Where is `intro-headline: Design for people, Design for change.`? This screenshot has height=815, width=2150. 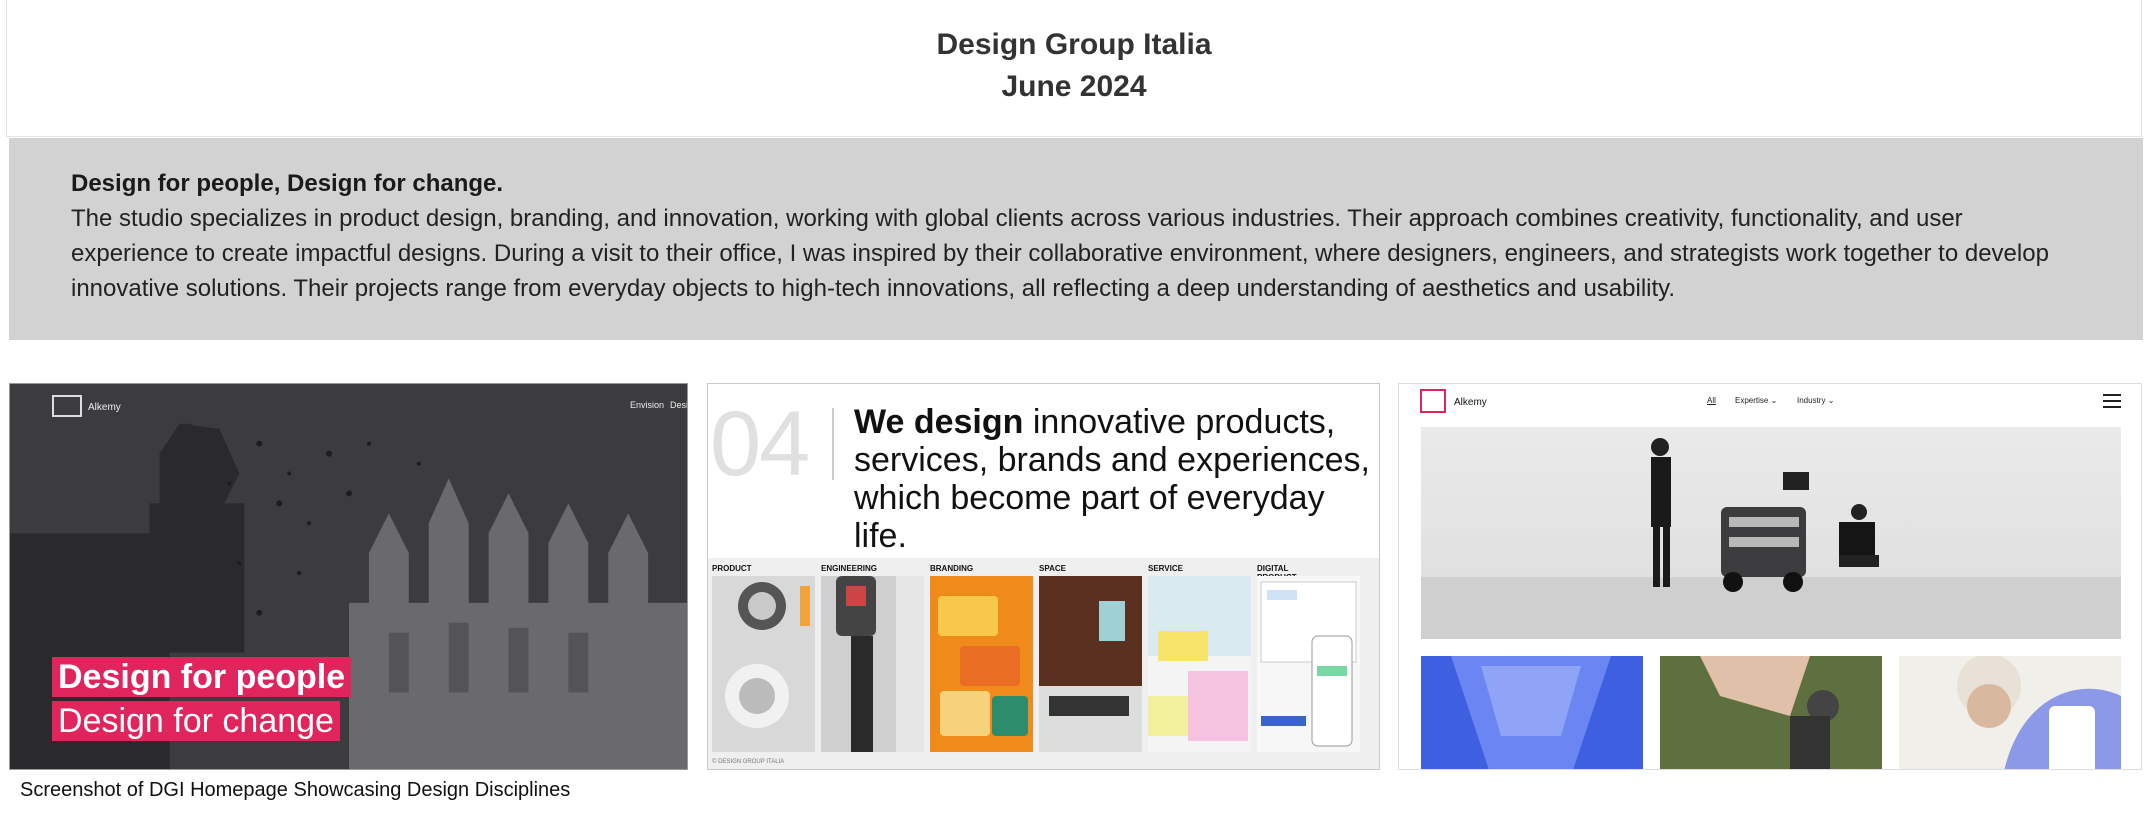 intro-headline: Design for people, Design for change. is located at coordinates (287, 183).